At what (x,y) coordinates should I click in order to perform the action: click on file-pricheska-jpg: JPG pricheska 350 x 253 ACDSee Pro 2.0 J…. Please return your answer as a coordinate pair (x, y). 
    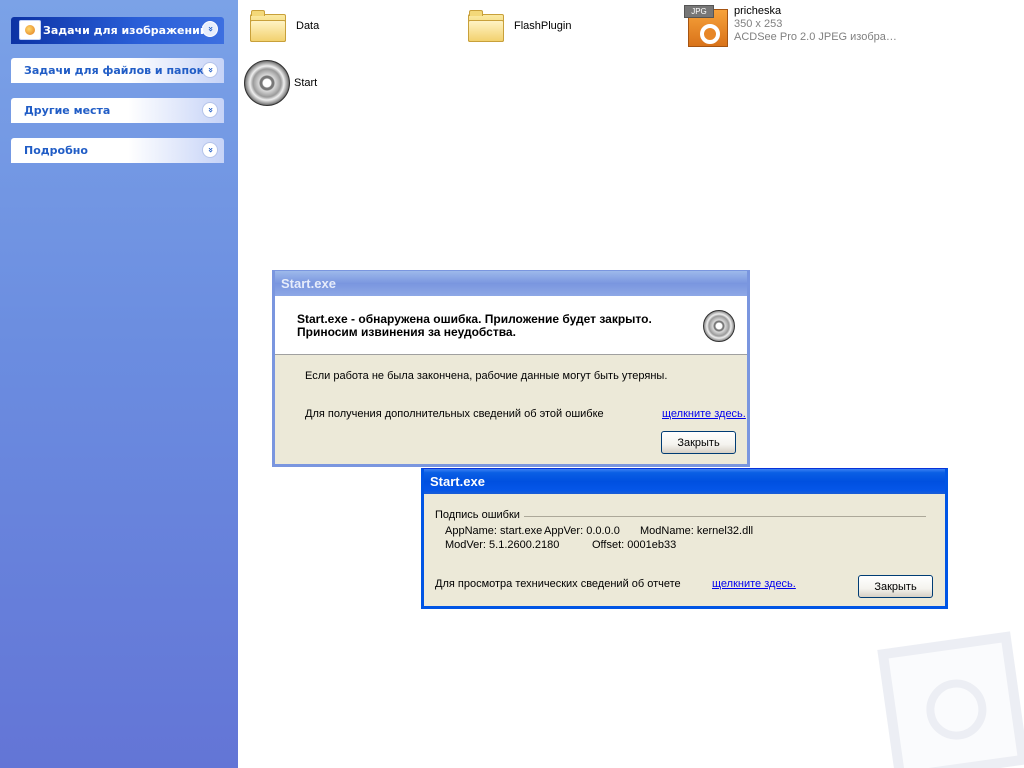
    Looking at the image, I should click on (790, 27).